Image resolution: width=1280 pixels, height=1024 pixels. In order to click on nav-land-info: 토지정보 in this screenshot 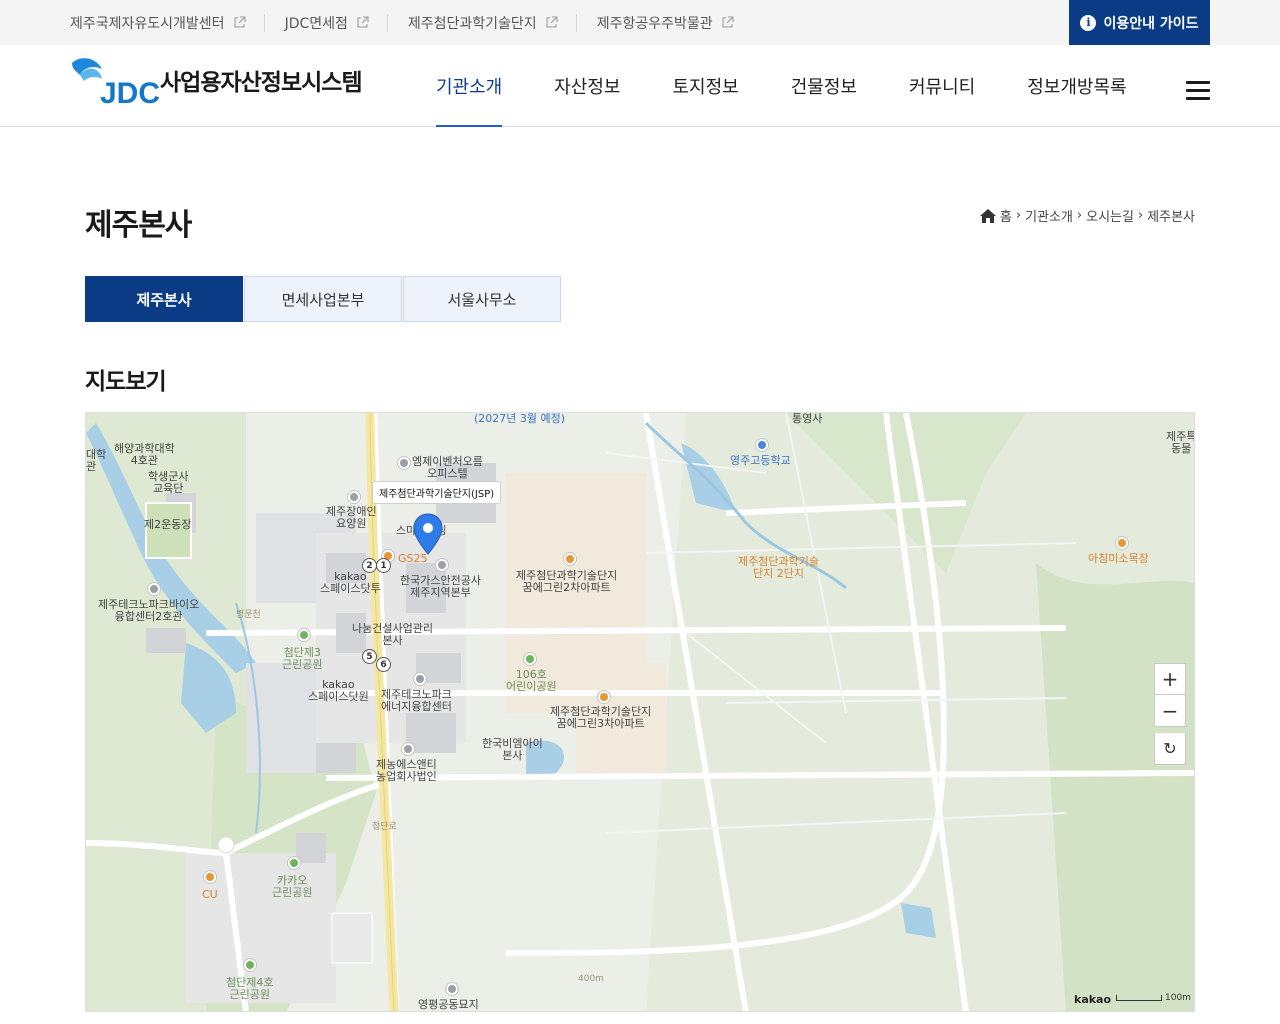, I will do `click(706, 86)`.